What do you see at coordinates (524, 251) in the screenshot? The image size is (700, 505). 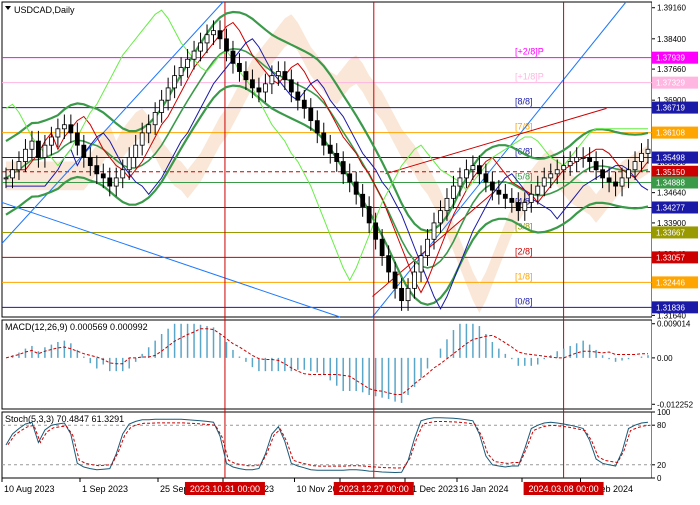 I see `murrey-label-8: [2/8]` at bounding box center [524, 251].